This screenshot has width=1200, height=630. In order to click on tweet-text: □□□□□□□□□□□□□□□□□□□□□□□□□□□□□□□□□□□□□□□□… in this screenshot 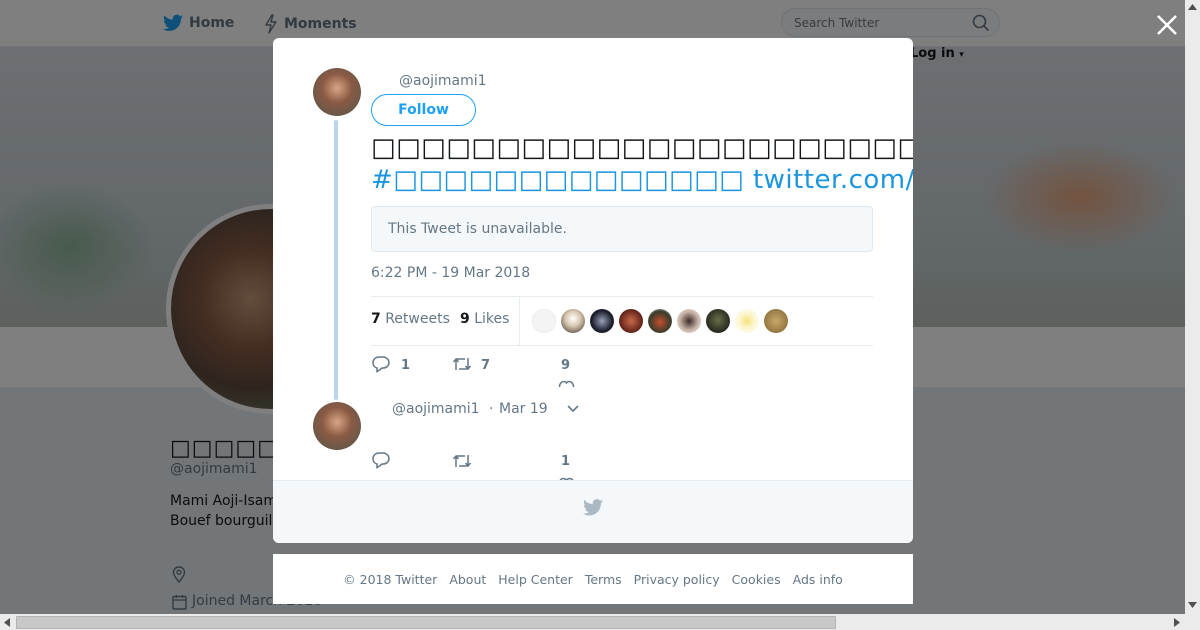, I will do `click(642, 164)`.